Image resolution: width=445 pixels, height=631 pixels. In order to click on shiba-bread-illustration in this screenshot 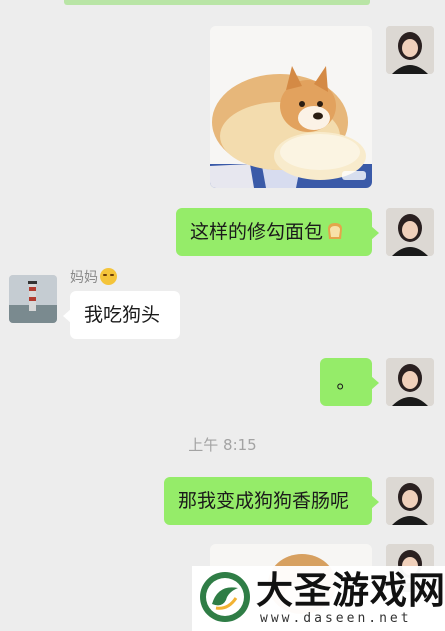, I will do `click(291, 107)`.